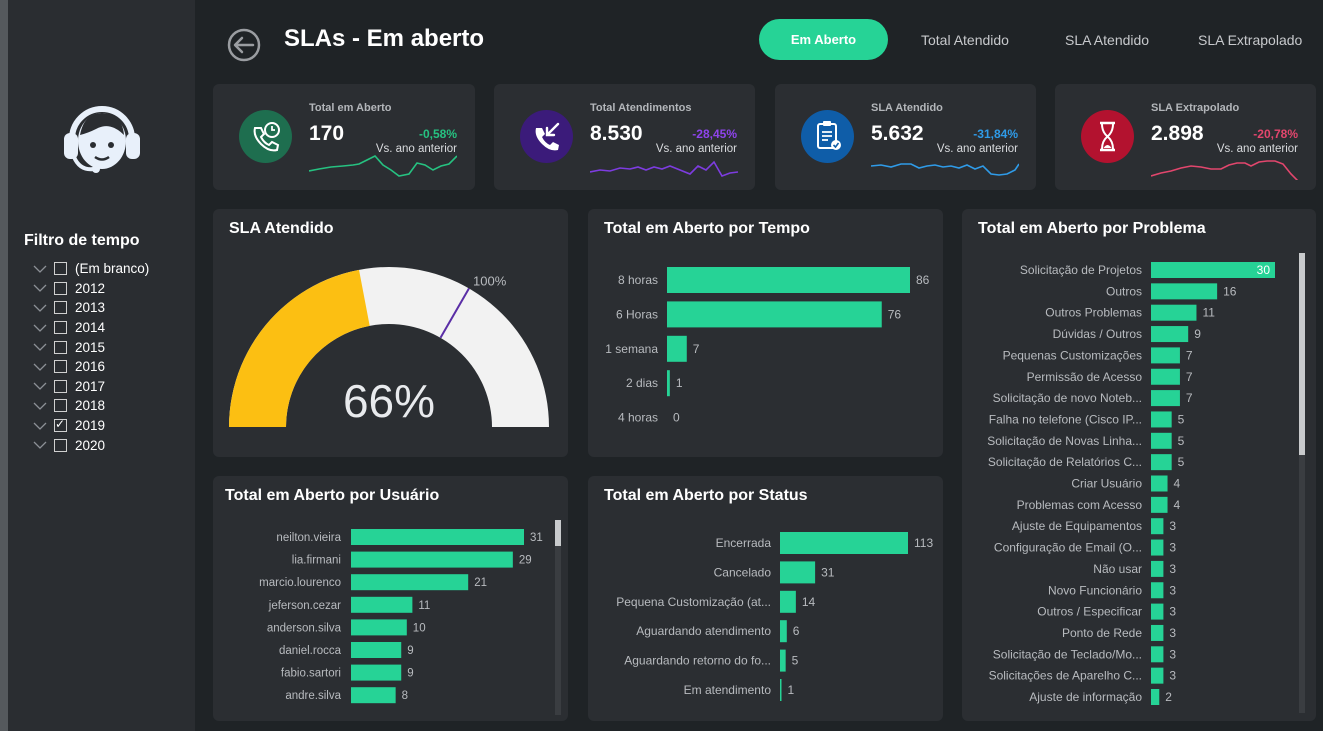 Image resolution: width=1323 pixels, height=731 pixels. I want to click on gauge-card: SLA Atendido 100% 66%, so click(390, 333).